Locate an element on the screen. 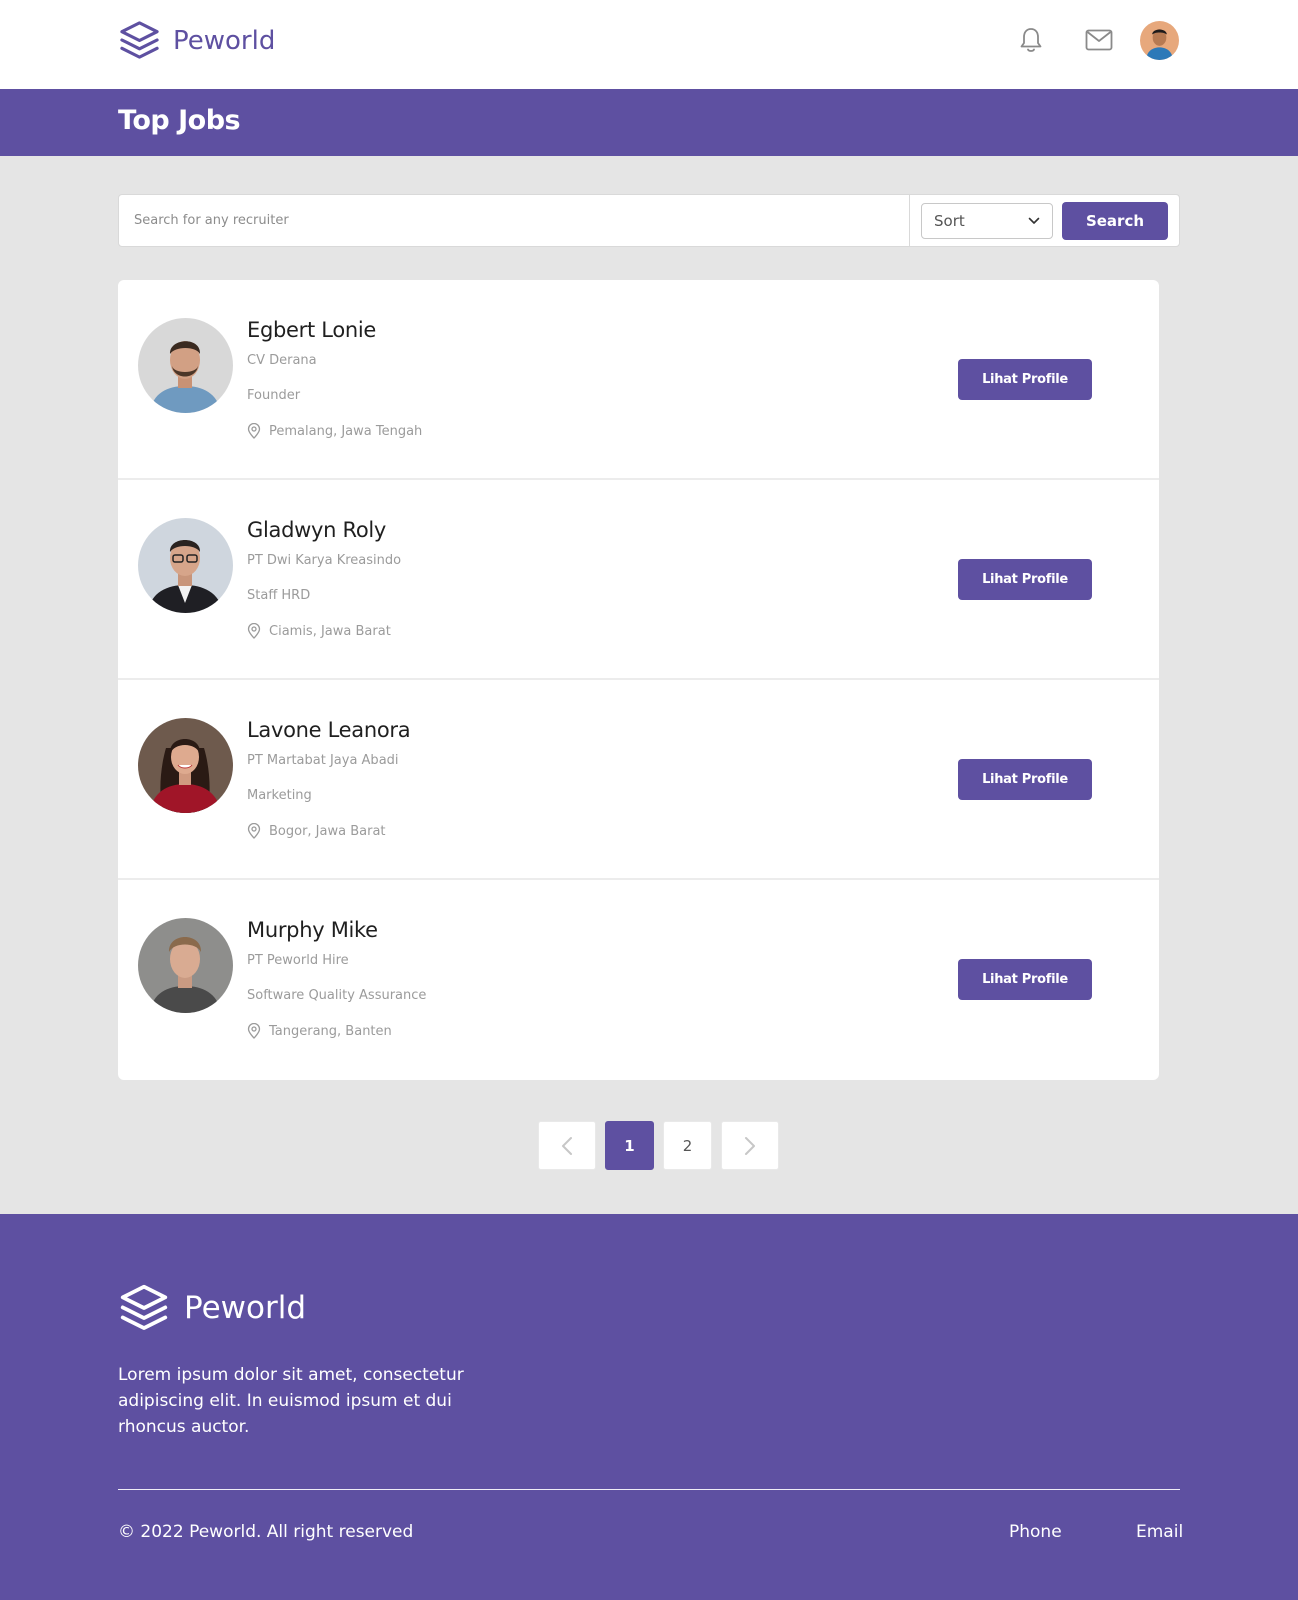 The image size is (1298, 1600). page-title: Top Jobs is located at coordinates (179, 120).